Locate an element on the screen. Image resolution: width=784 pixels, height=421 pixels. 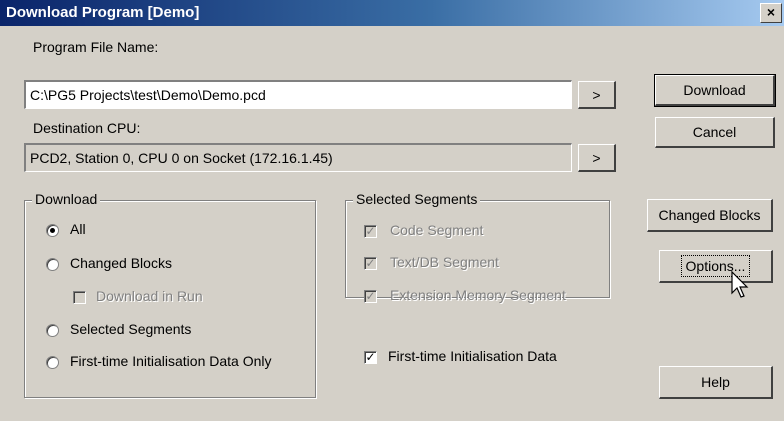
download-in-run-label: Download in Run is located at coordinates (149, 296).